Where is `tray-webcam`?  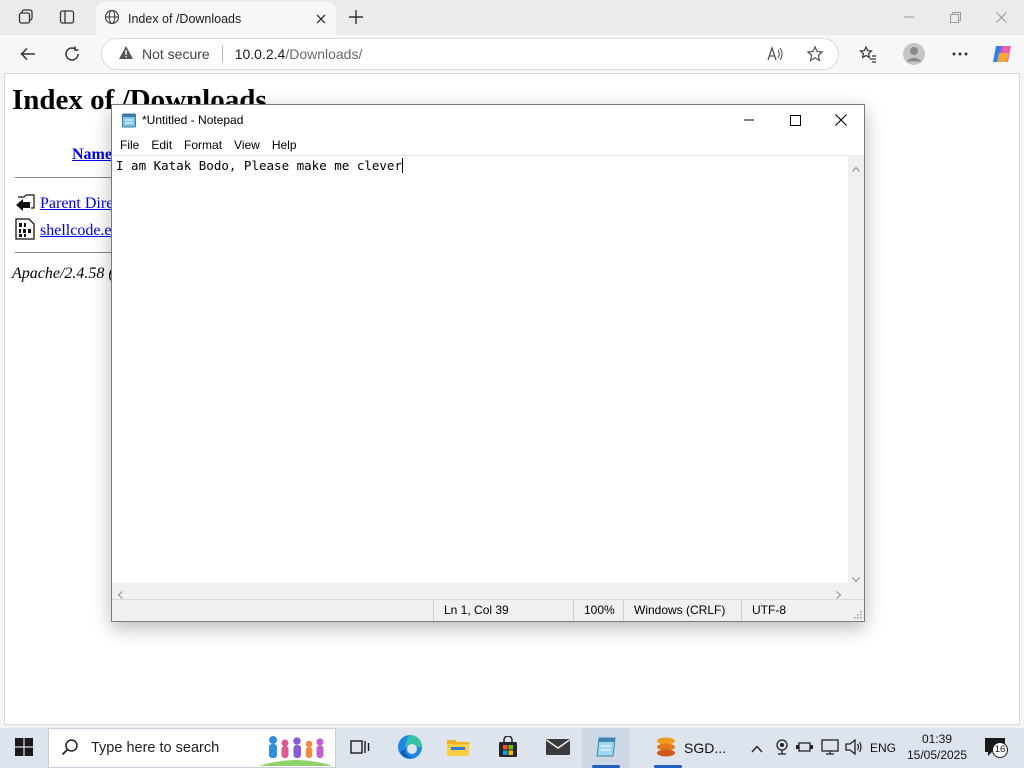
tray-webcam is located at coordinates (782, 748).